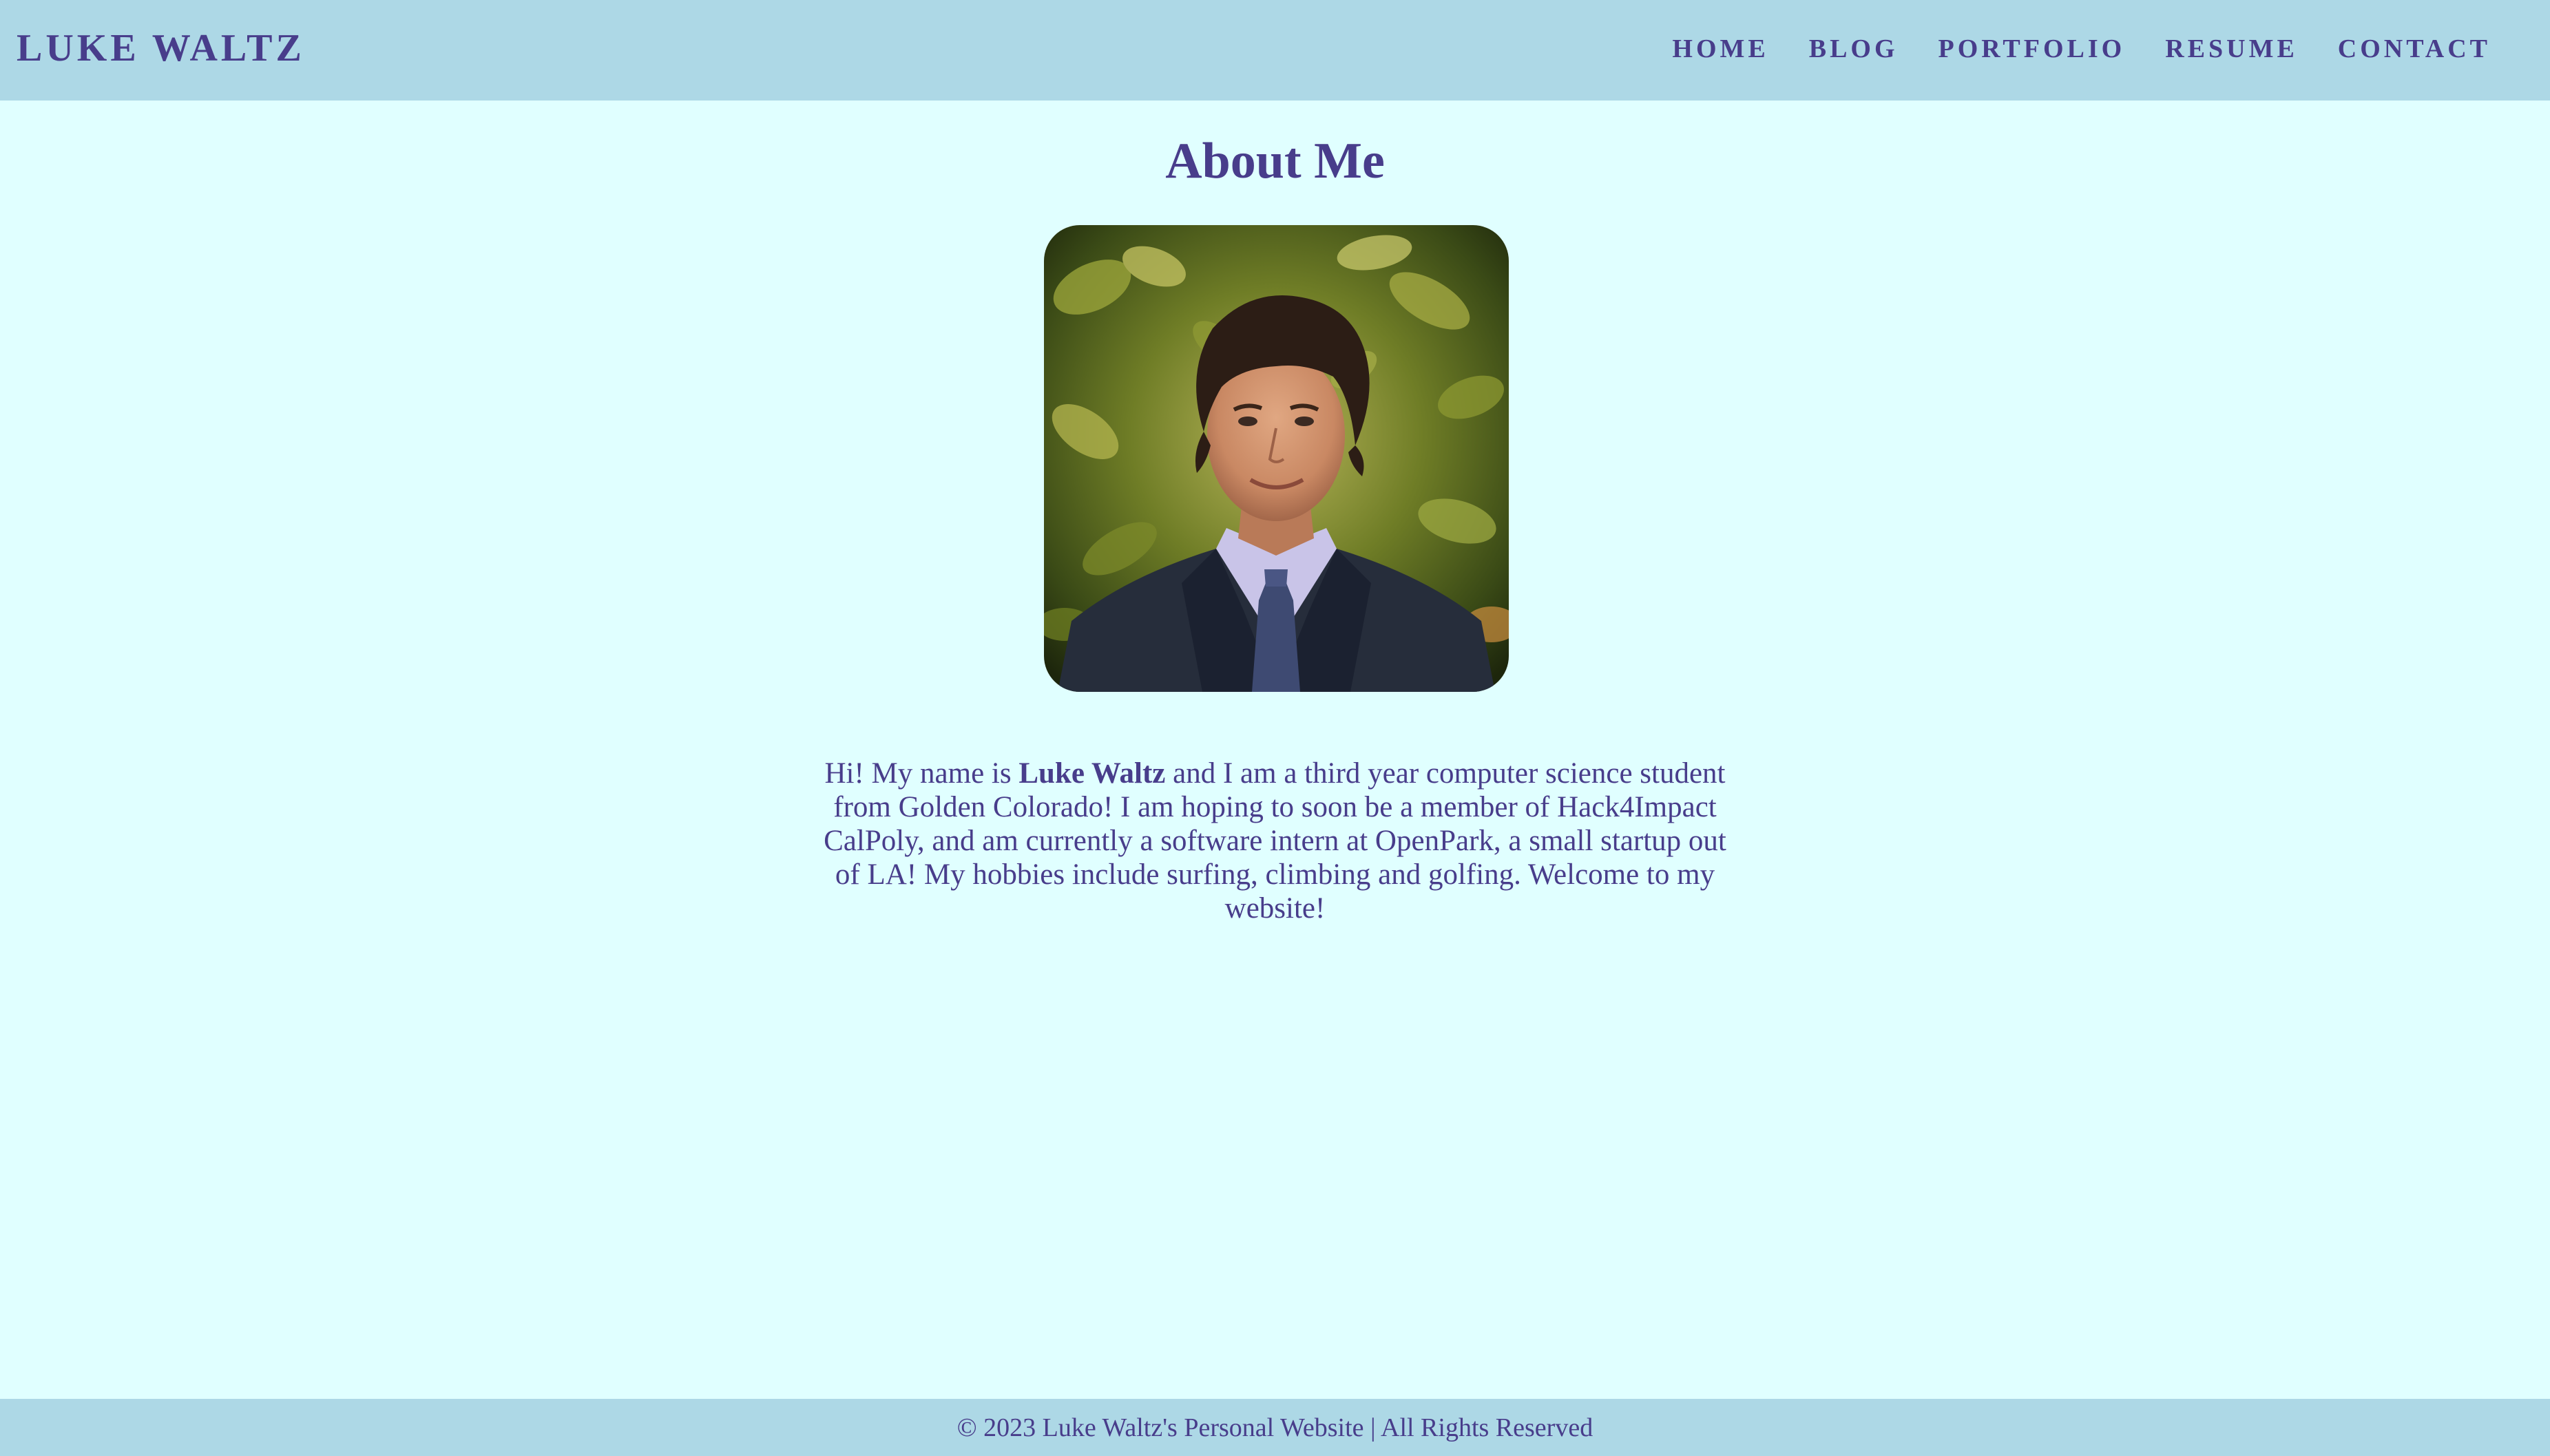  Describe the element at coordinates (161, 48) in the screenshot. I see `site-logo: LUKE WALTZ` at that location.